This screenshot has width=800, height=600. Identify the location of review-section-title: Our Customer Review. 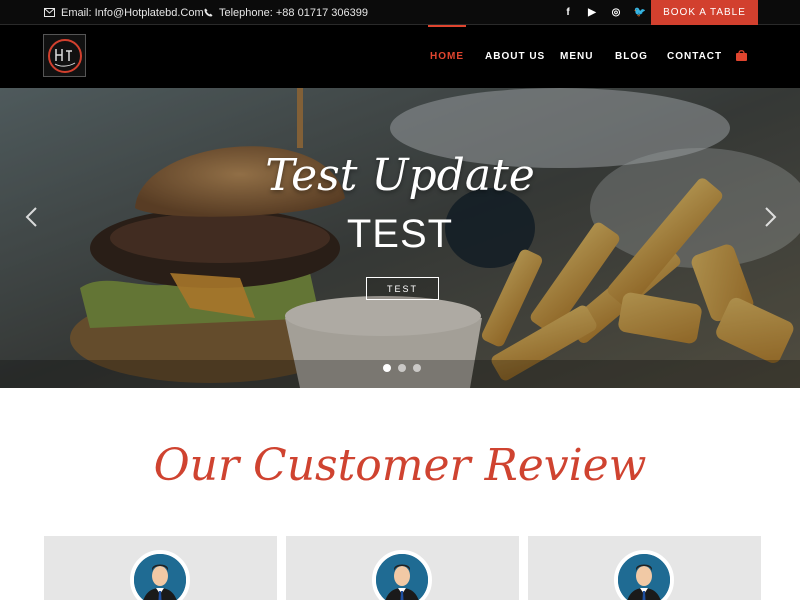
(400, 465).